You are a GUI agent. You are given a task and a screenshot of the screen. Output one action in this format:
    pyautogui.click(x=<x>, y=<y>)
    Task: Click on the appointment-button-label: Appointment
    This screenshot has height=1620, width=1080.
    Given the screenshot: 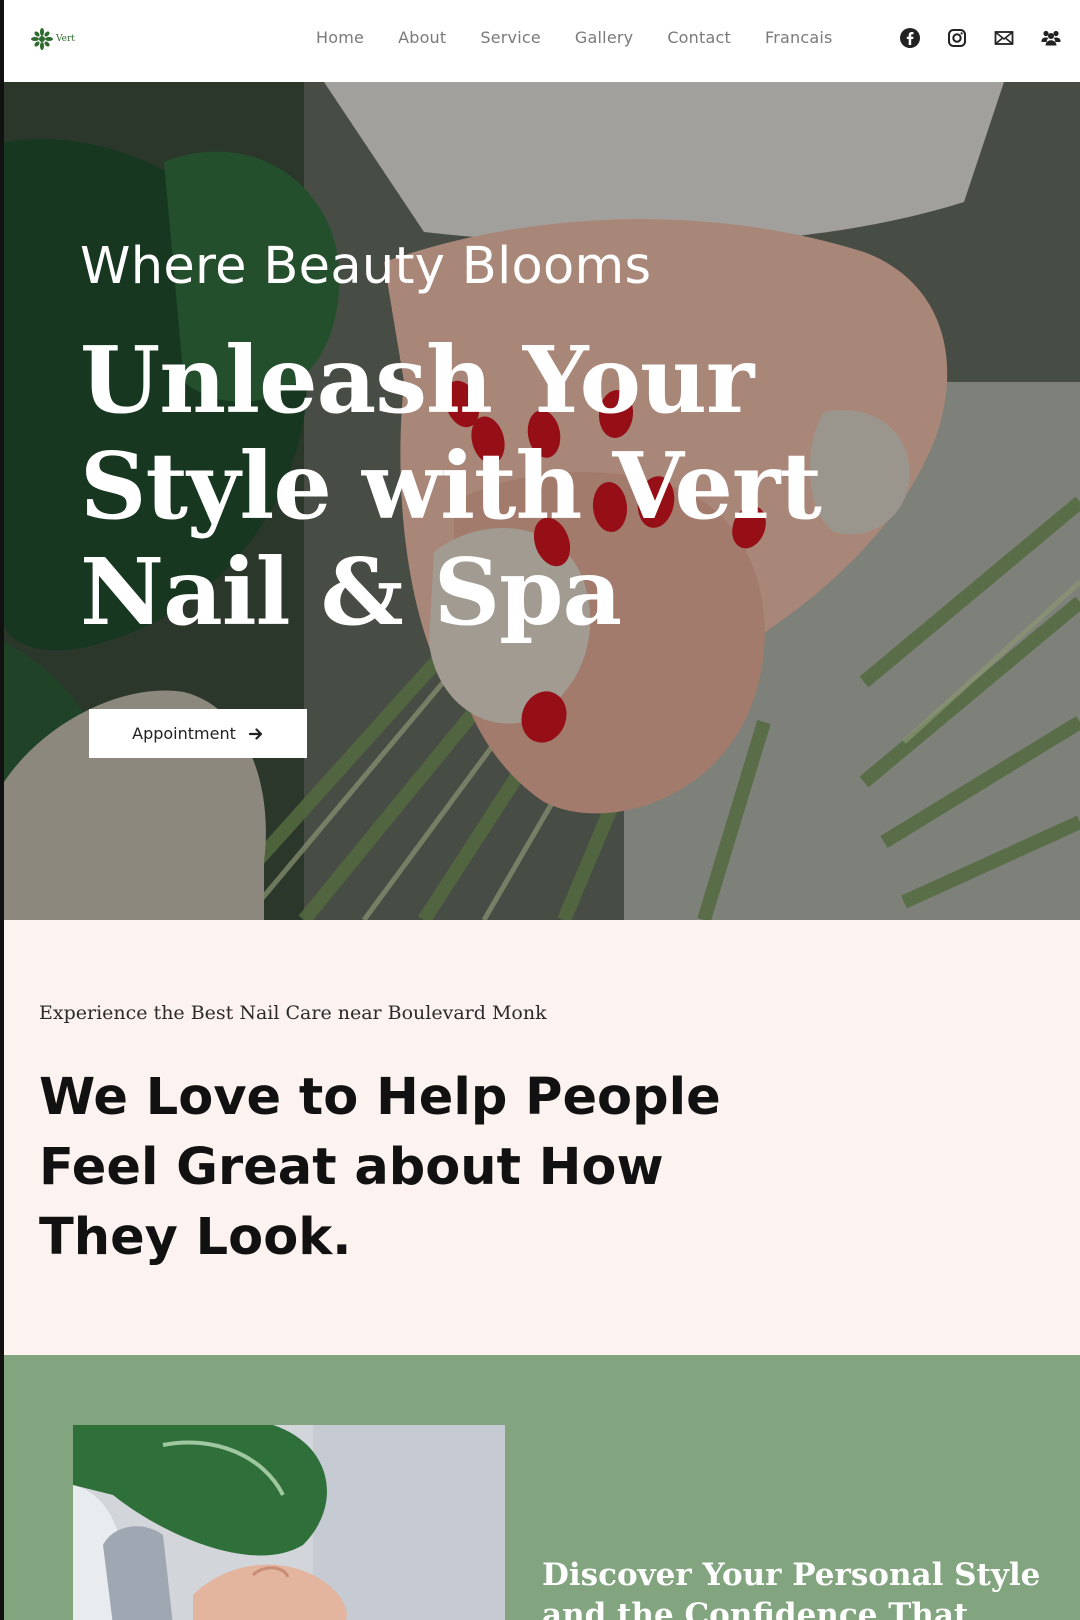 What is the action you would take?
    pyautogui.click(x=184, y=733)
    